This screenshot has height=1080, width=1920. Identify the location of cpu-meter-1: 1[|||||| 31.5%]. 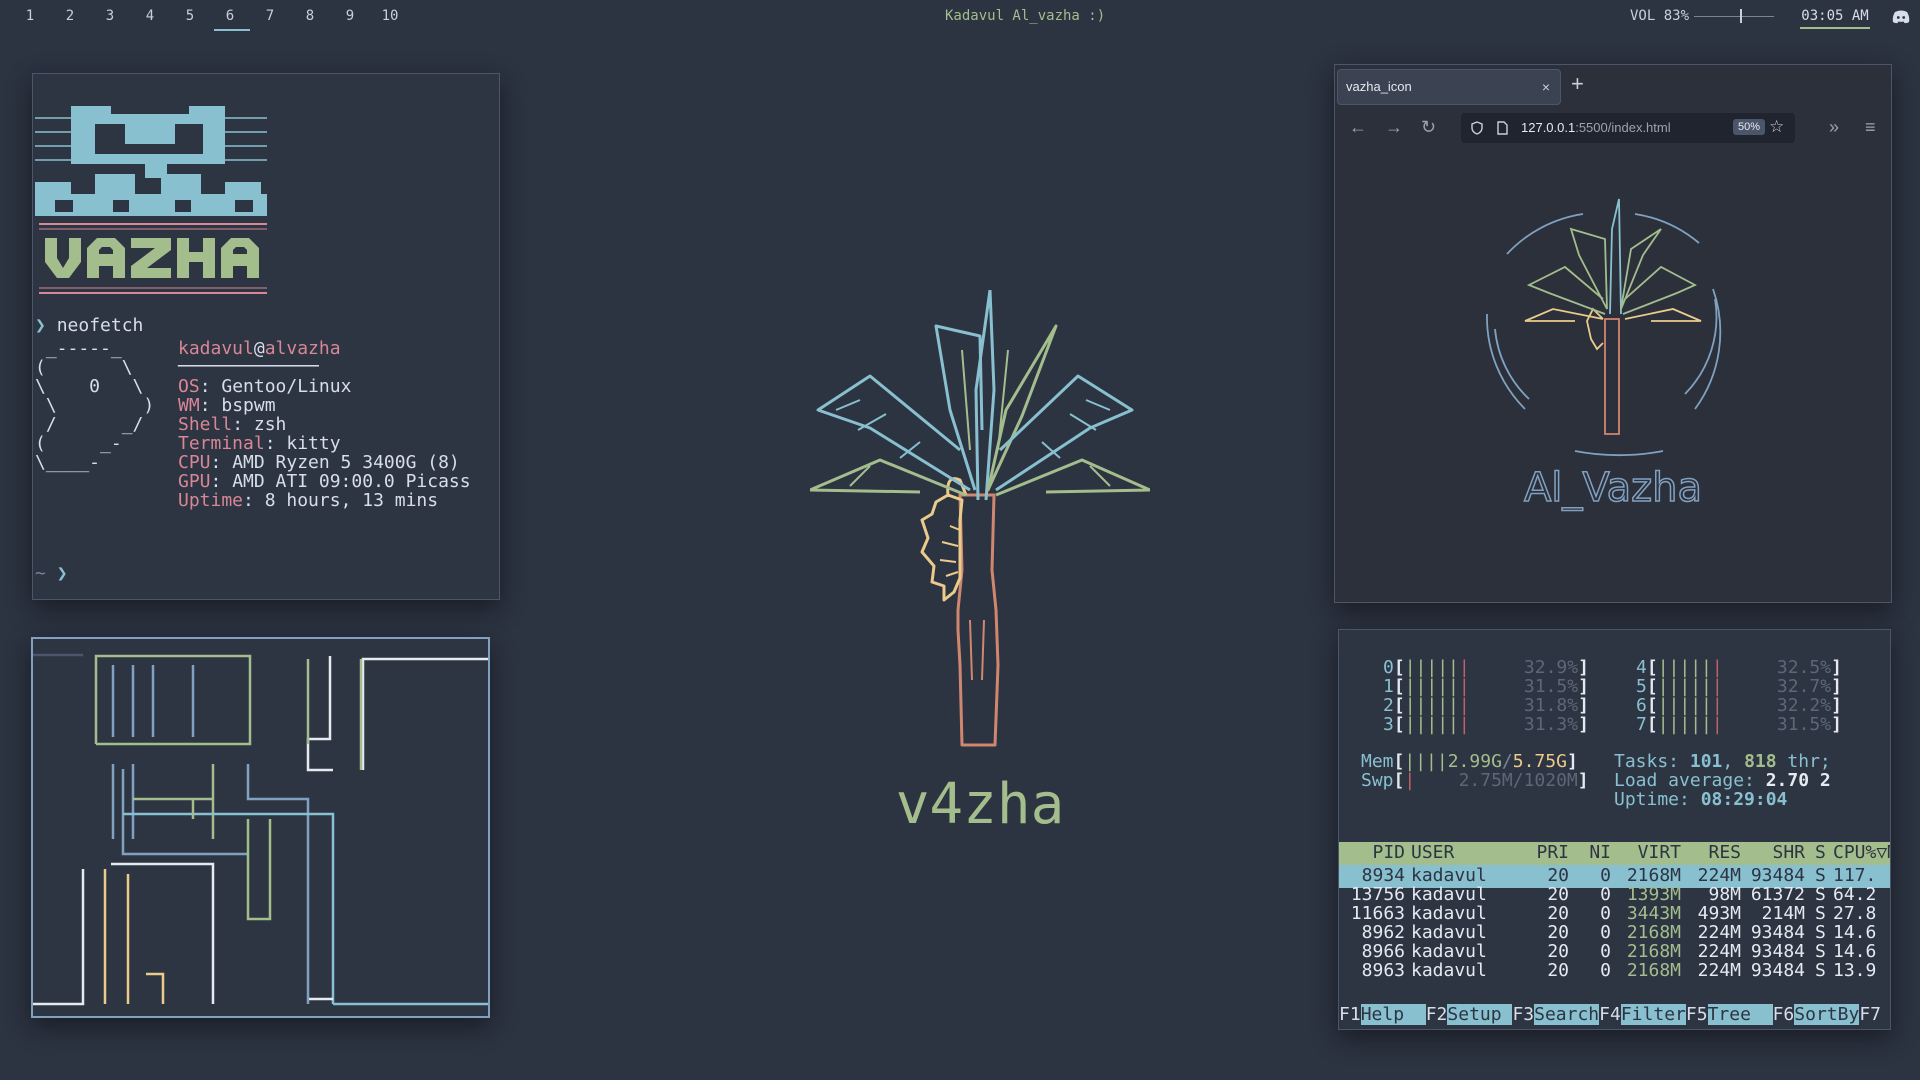
(1486, 686).